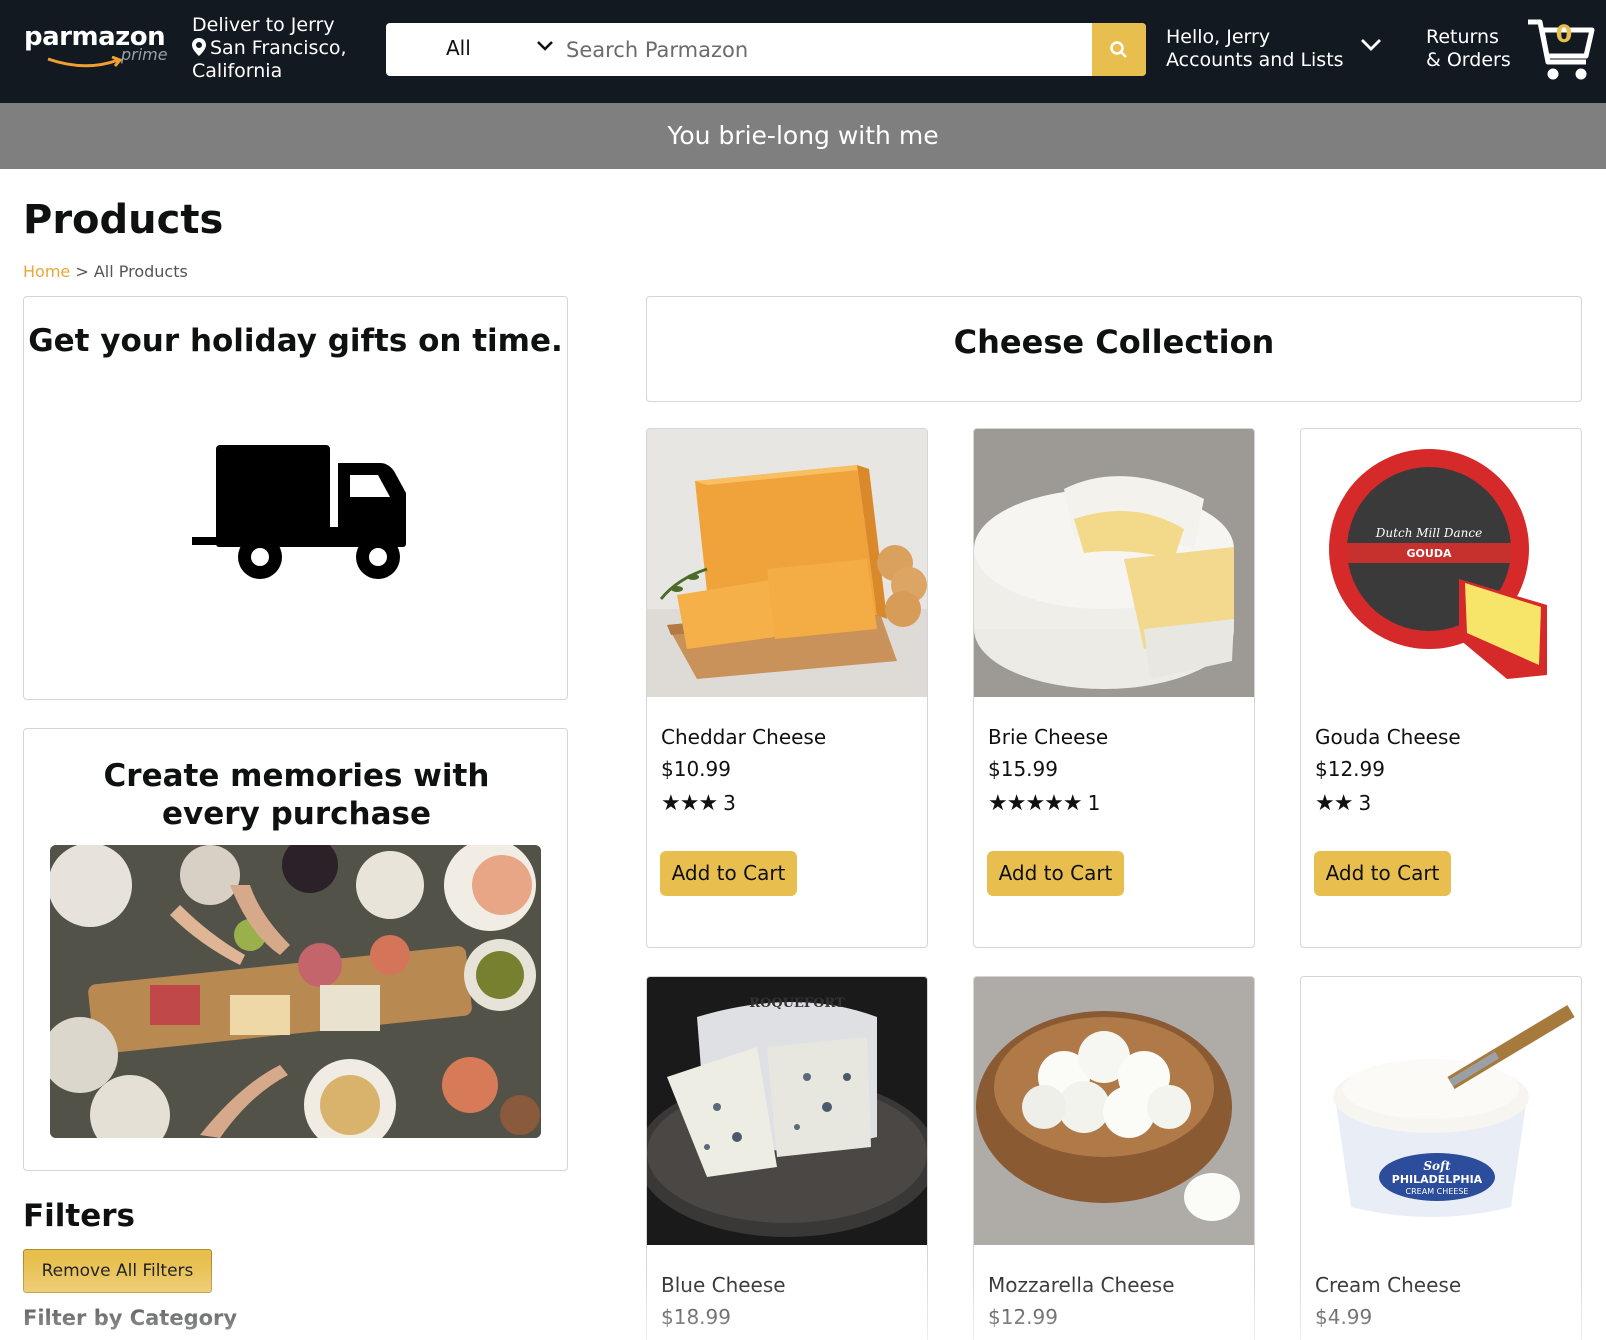 Image resolution: width=1606 pixels, height=1340 pixels. I want to click on cream-label-name: PHILADELPHIA, so click(1437, 1179).